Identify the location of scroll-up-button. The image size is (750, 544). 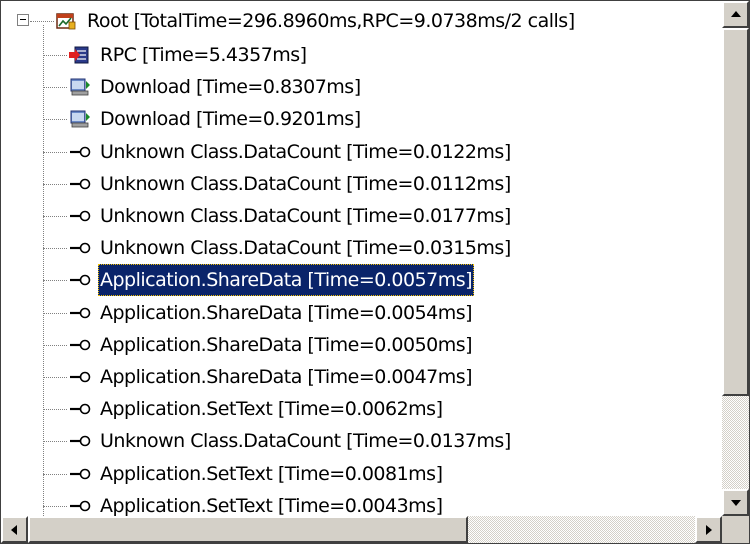
(735, 14).